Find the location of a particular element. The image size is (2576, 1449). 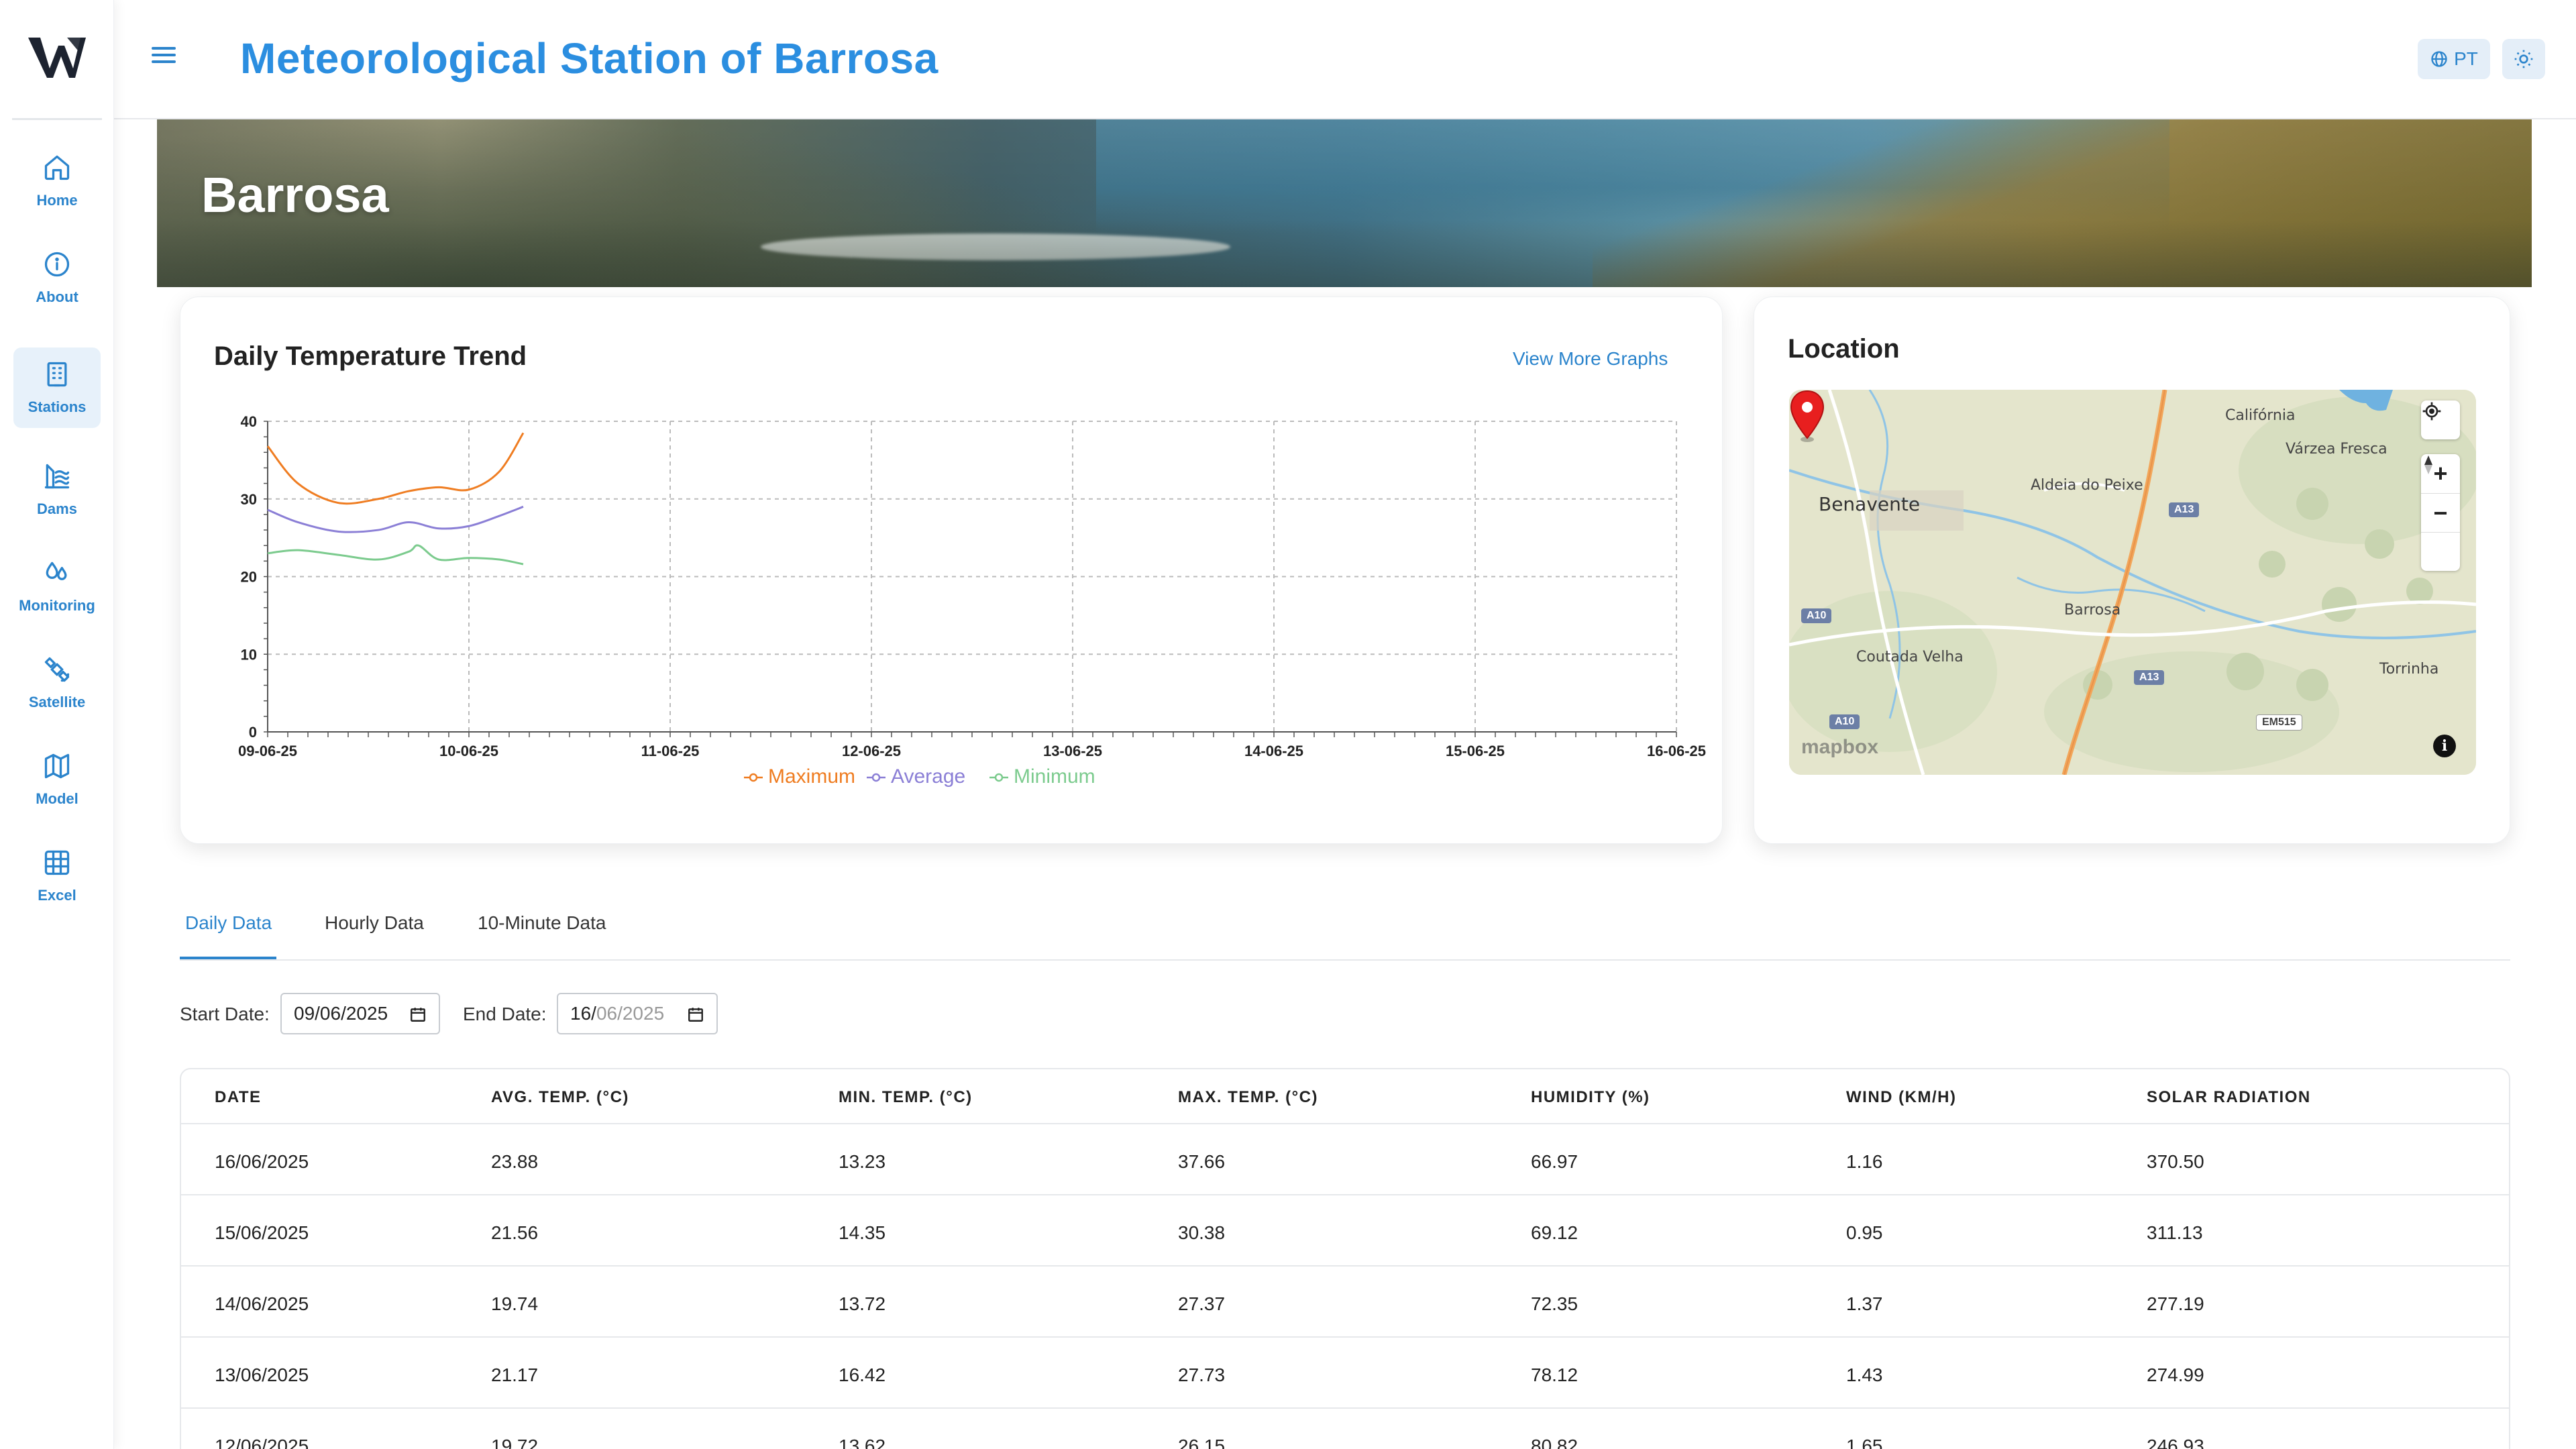

sidebar-item-dams: Dams is located at coordinates (57, 489).